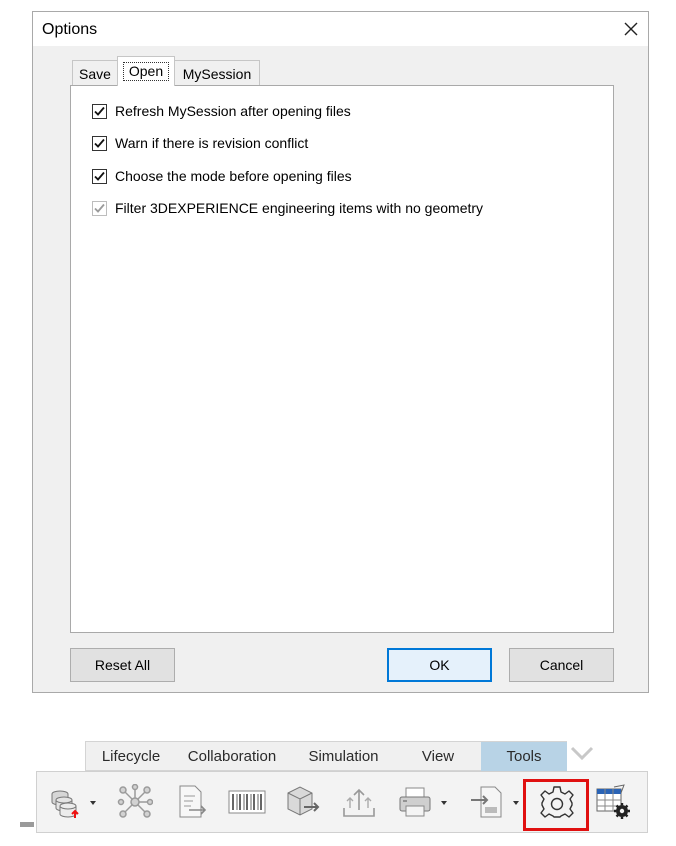  I want to click on tool-barcode, so click(247, 802).